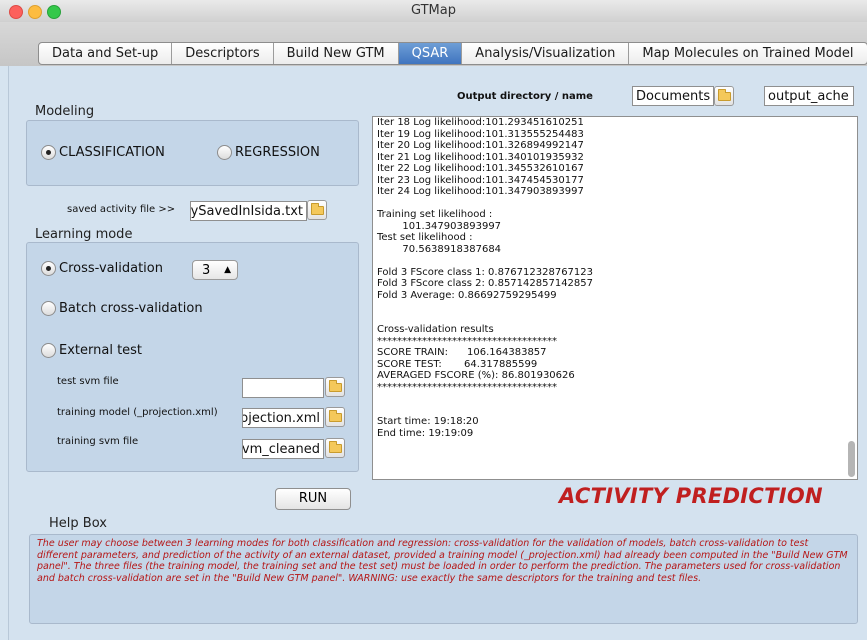 This screenshot has width=867, height=640. I want to click on output-directory-browse-button, so click(724, 96).